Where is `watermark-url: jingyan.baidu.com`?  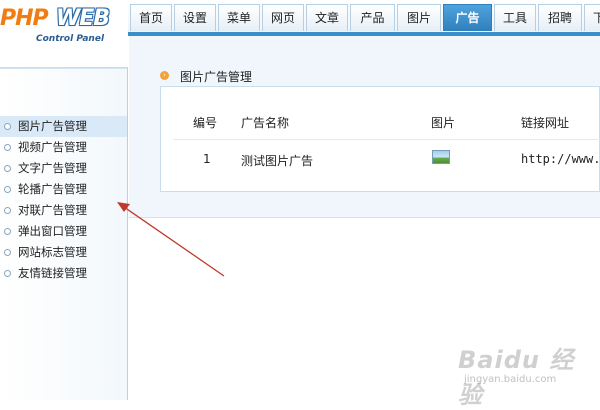 watermark-url: jingyan.baidu.com is located at coordinates (510, 379).